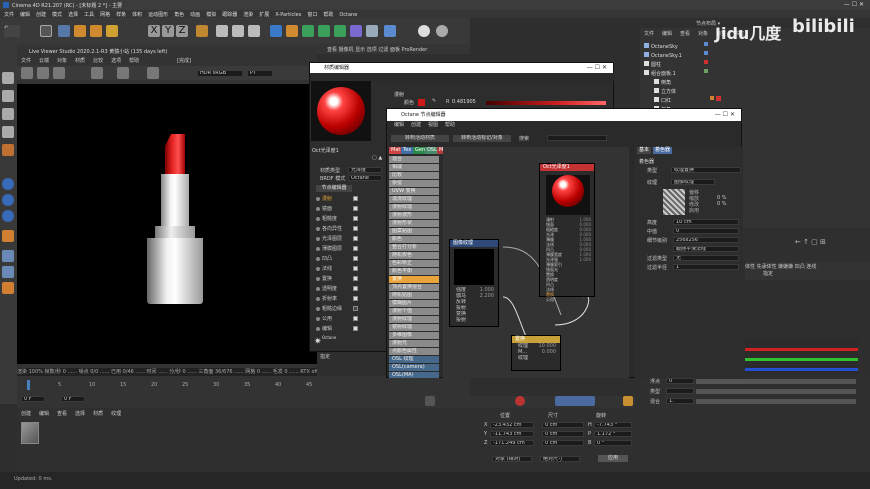 This screenshot has height=489, width=870. Describe the element at coordinates (335, 199) in the screenshot. I see `channel-row: 漫射` at that location.